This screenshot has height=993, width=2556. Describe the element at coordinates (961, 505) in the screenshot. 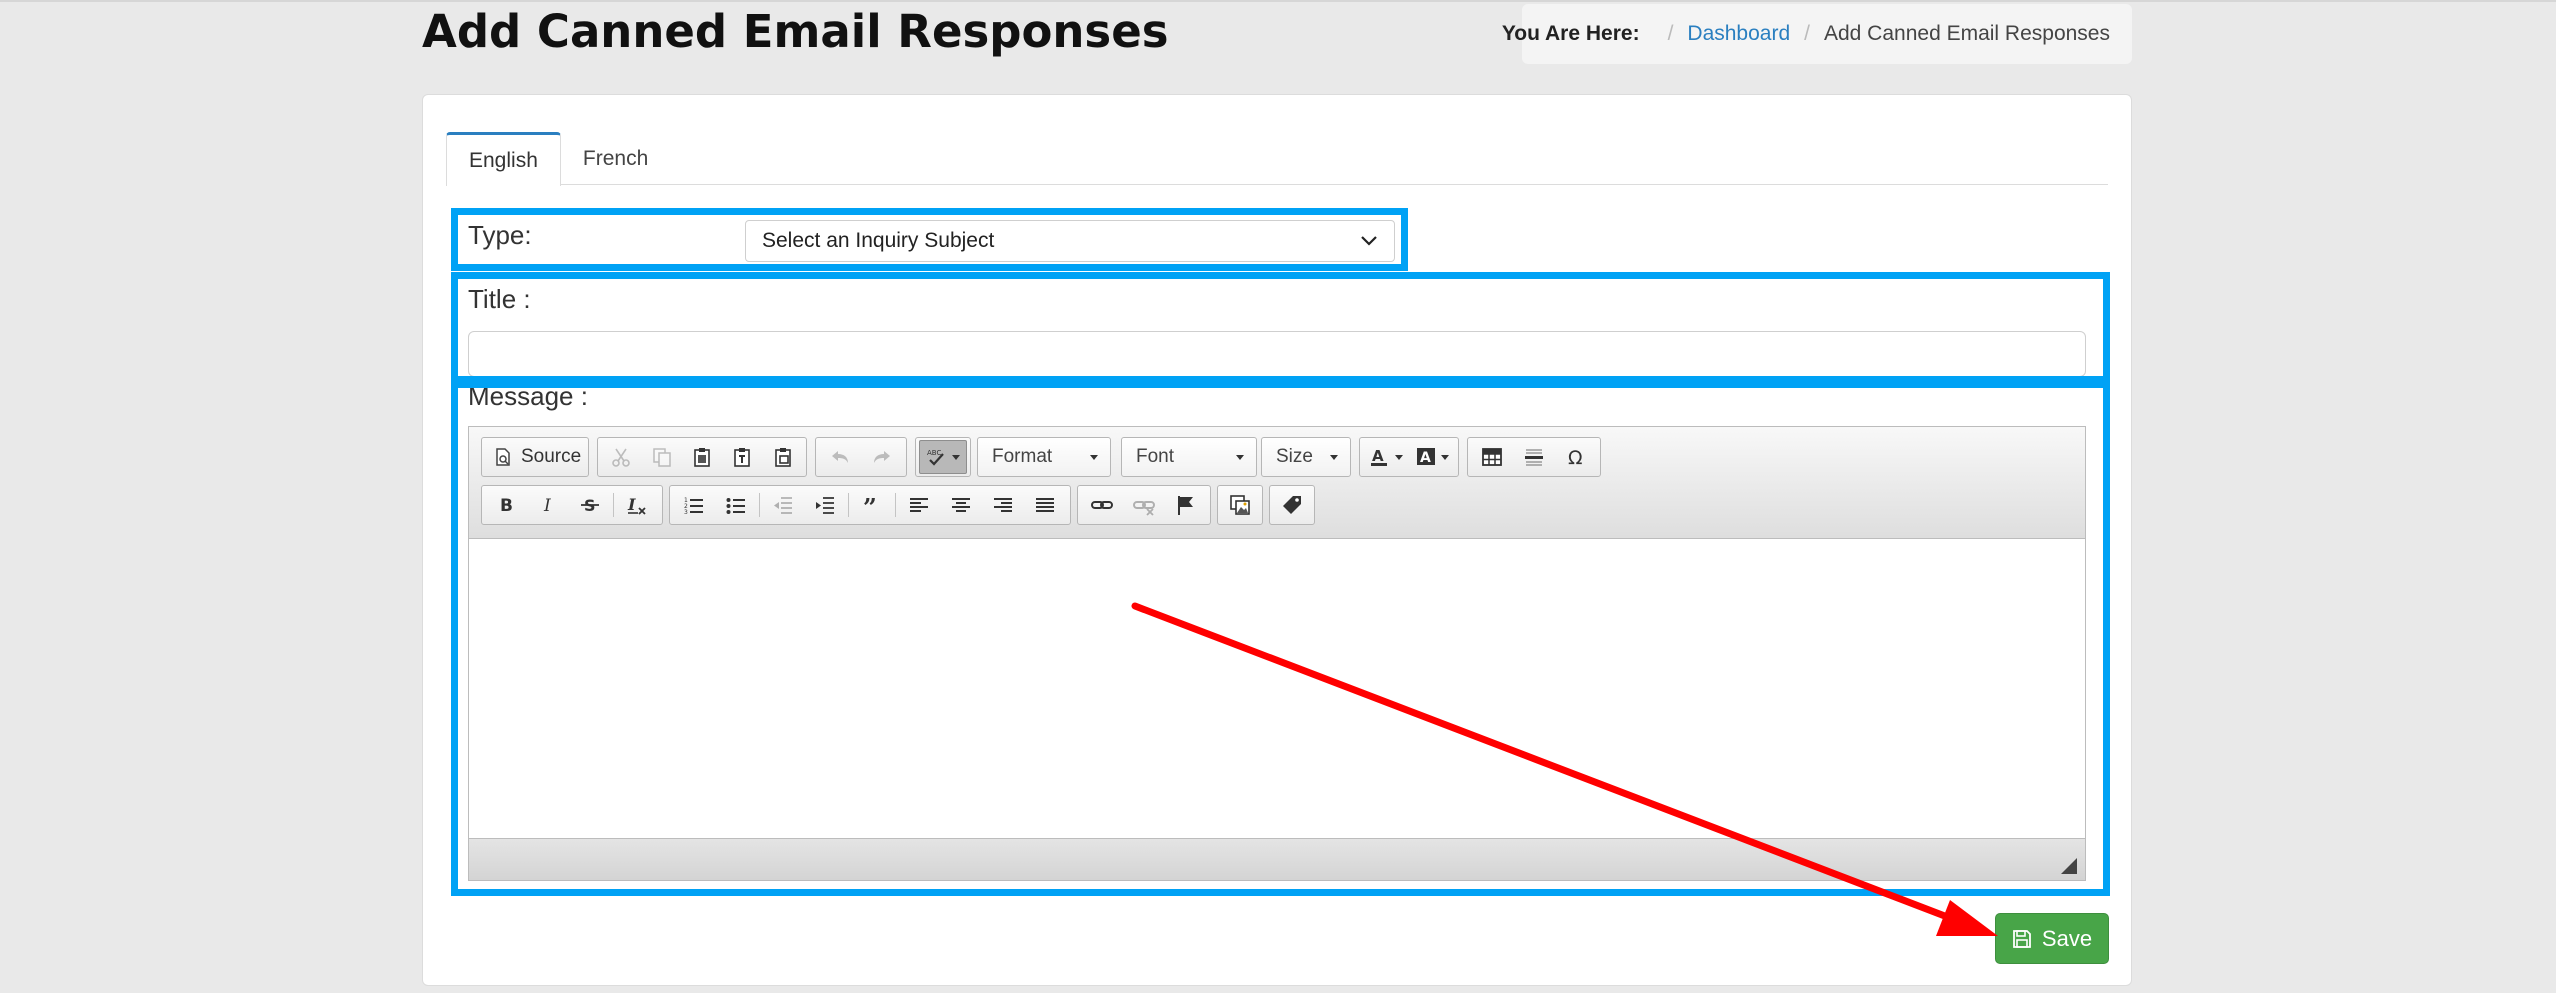

I see `align-center-button` at that location.